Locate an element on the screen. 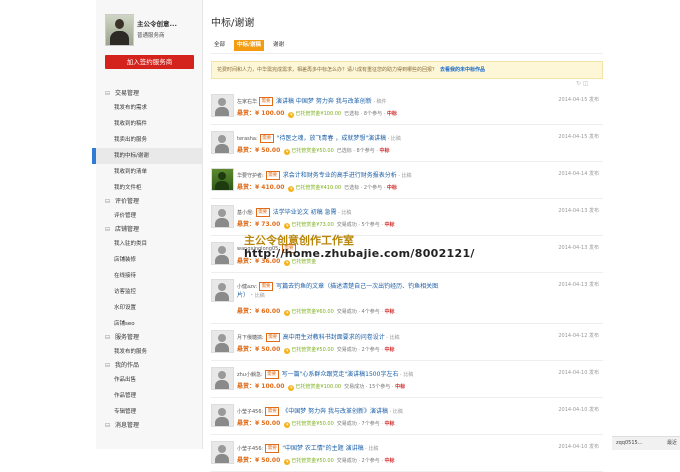  task-price: 悬赏：¥ 100.00 is located at coordinates (261, 113).